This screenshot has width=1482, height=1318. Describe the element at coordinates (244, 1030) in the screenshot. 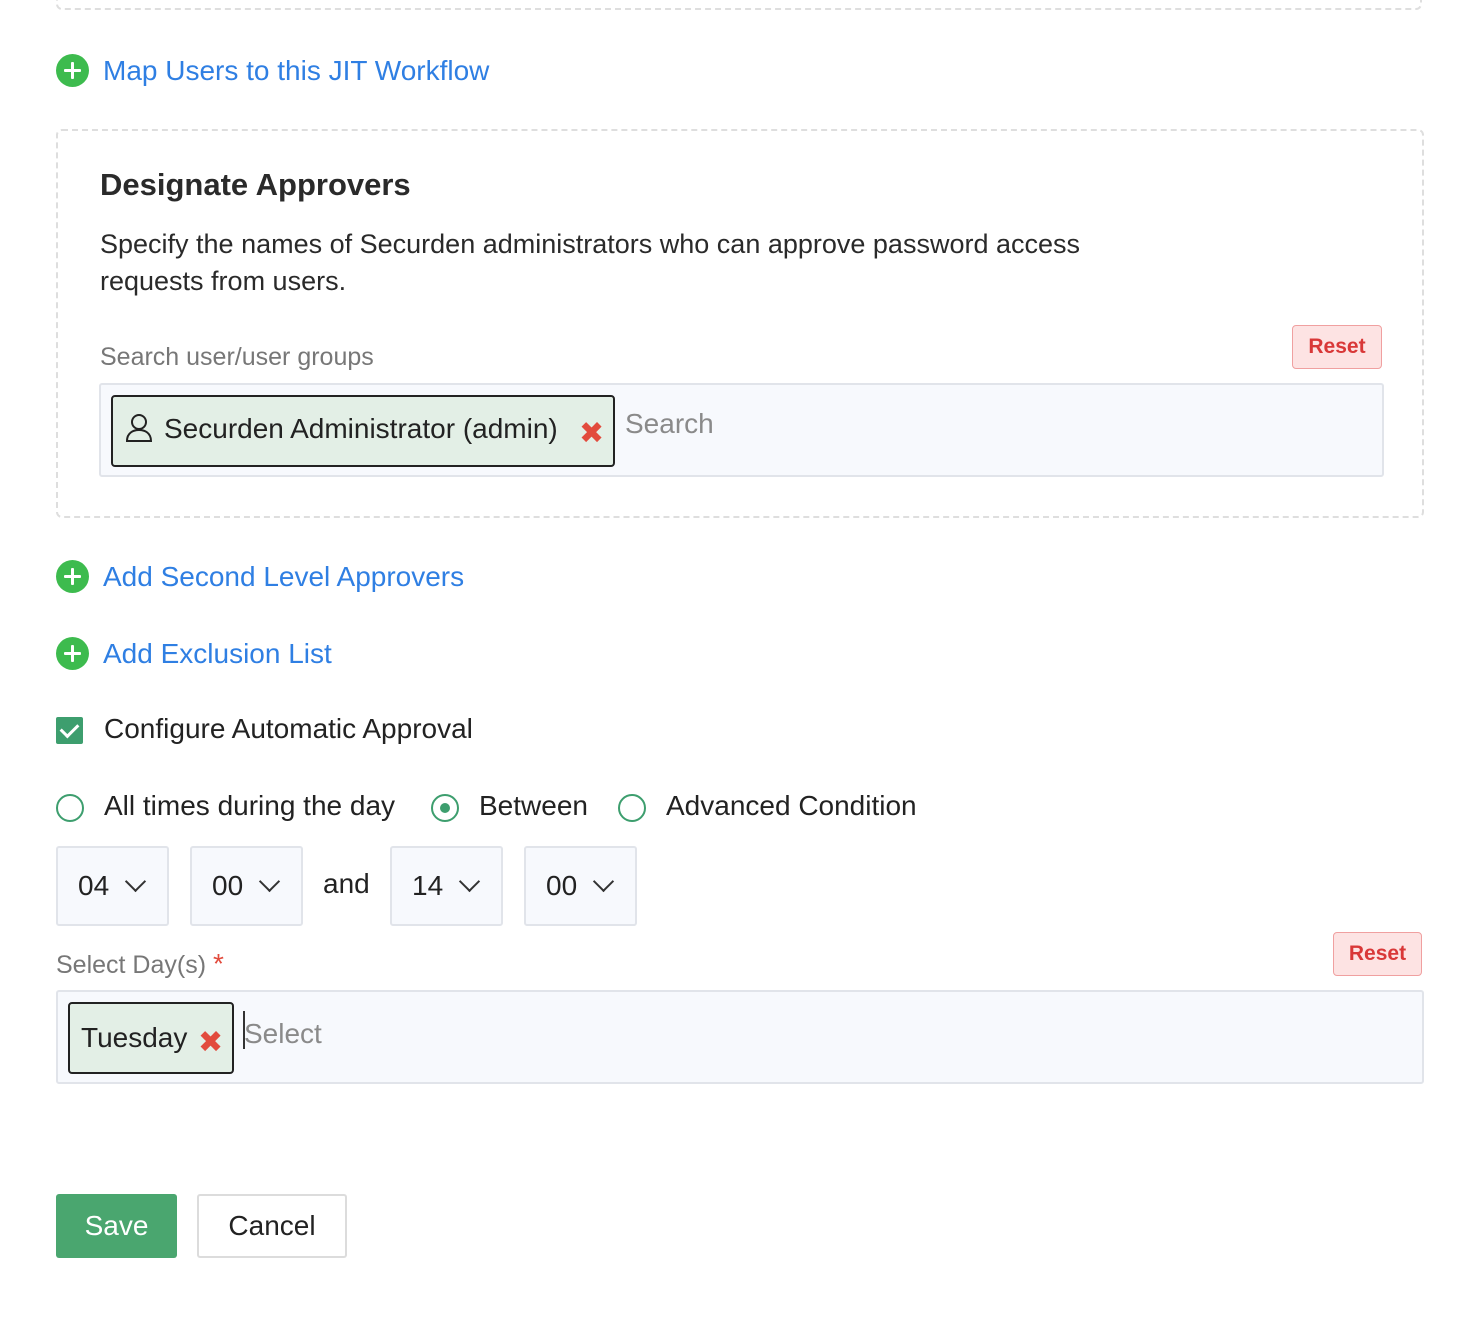

I see `text-cursor` at that location.